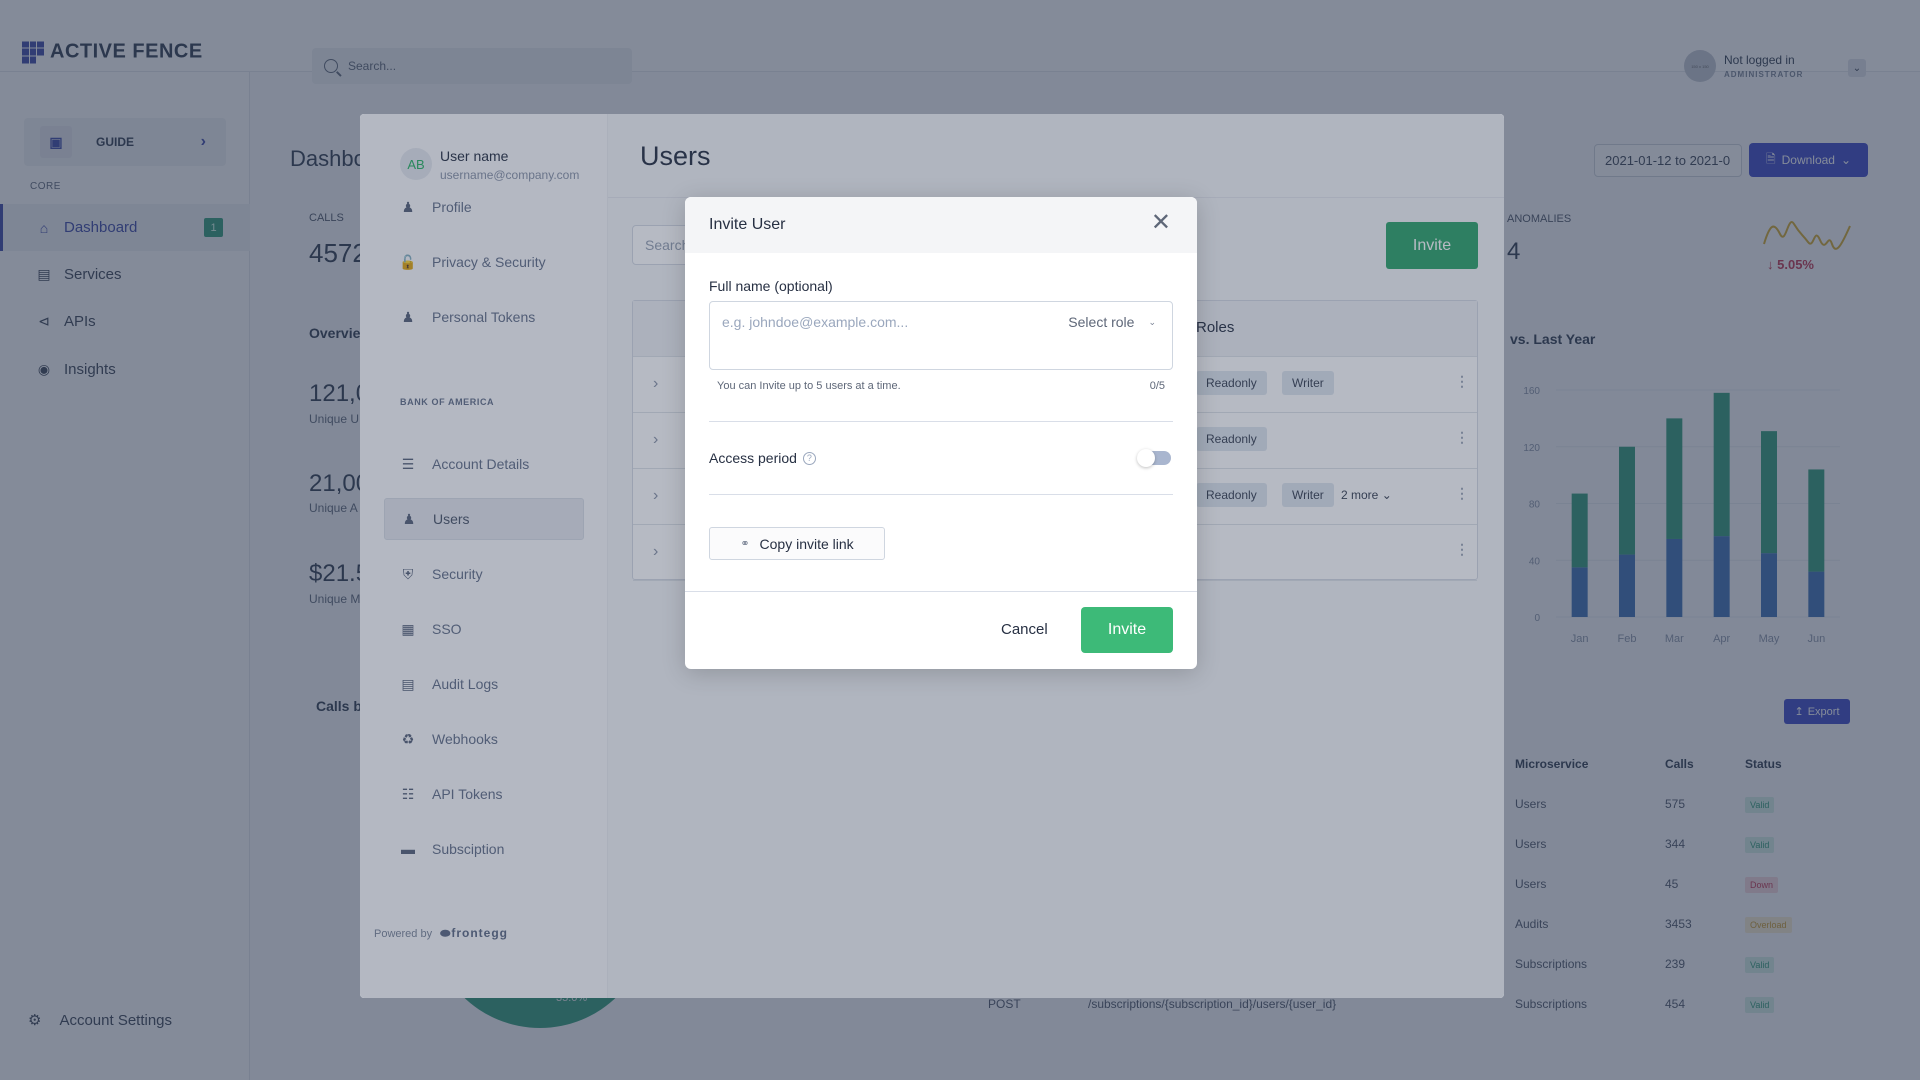 The width and height of the screenshot is (1920, 1080). I want to click on close-icon: ✕, so click(1161, 223).